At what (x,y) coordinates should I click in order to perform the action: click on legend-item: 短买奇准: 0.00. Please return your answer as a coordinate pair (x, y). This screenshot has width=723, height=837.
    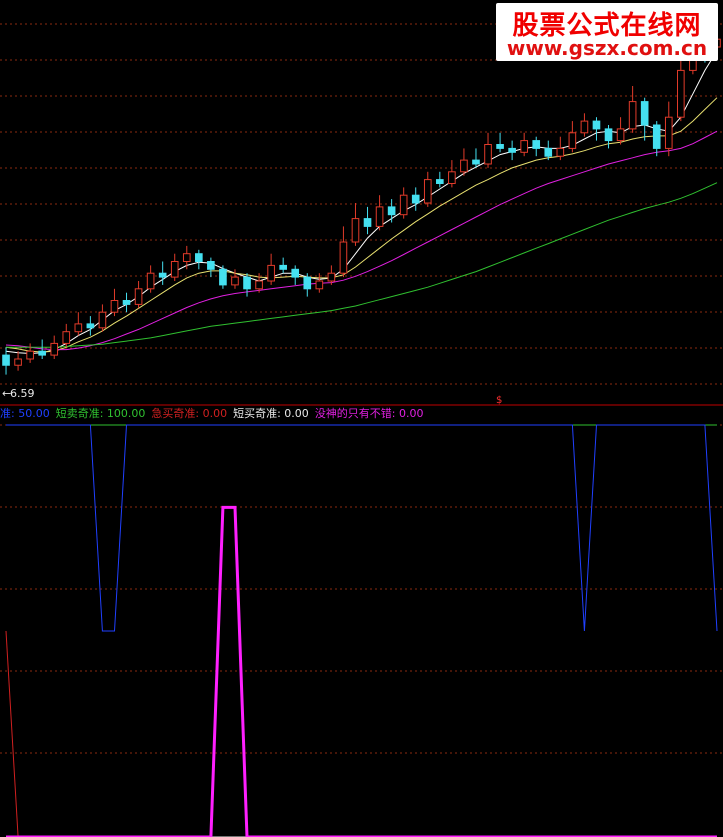
    Looking at the image, I should click on (271, 413).